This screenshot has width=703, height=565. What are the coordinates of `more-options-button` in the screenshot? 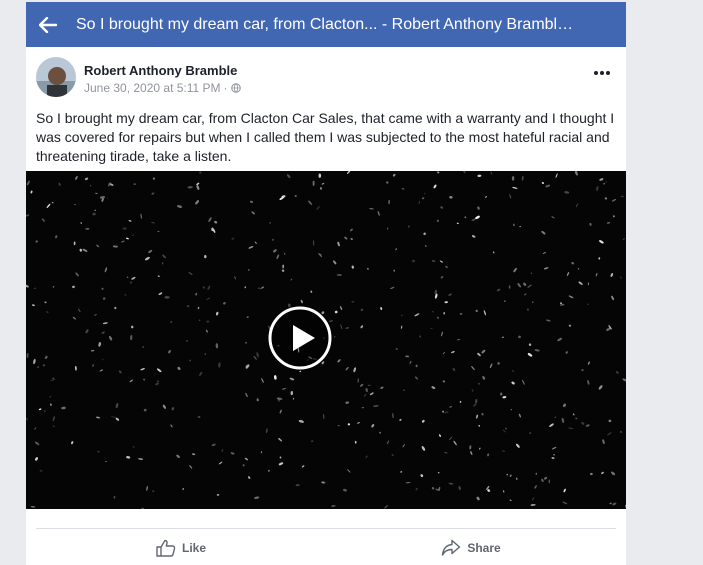 It's located at (602, 73).